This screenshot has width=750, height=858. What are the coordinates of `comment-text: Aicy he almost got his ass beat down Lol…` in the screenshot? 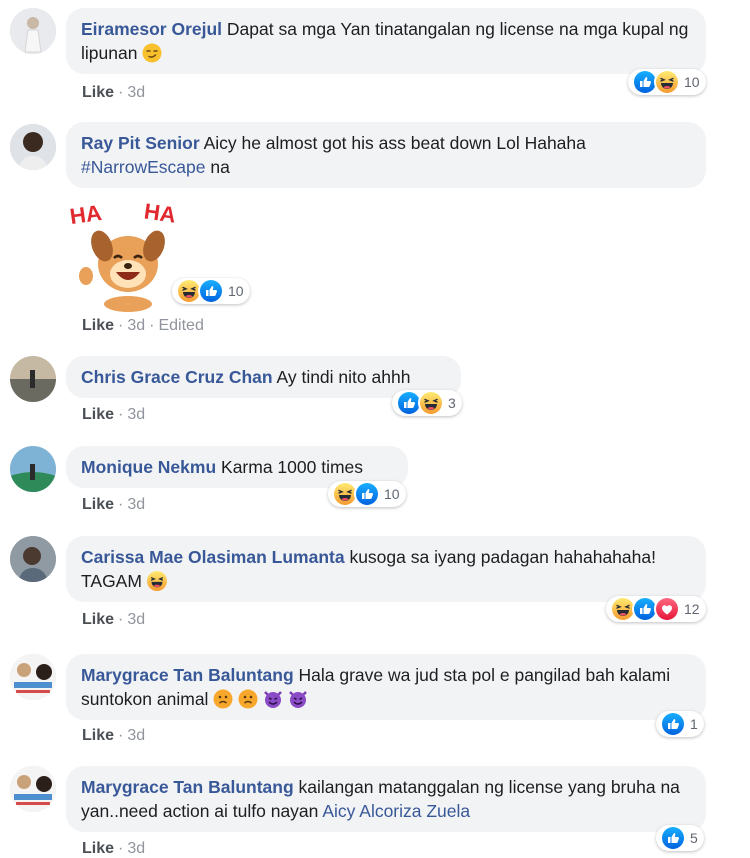 It's located at (394, 143).